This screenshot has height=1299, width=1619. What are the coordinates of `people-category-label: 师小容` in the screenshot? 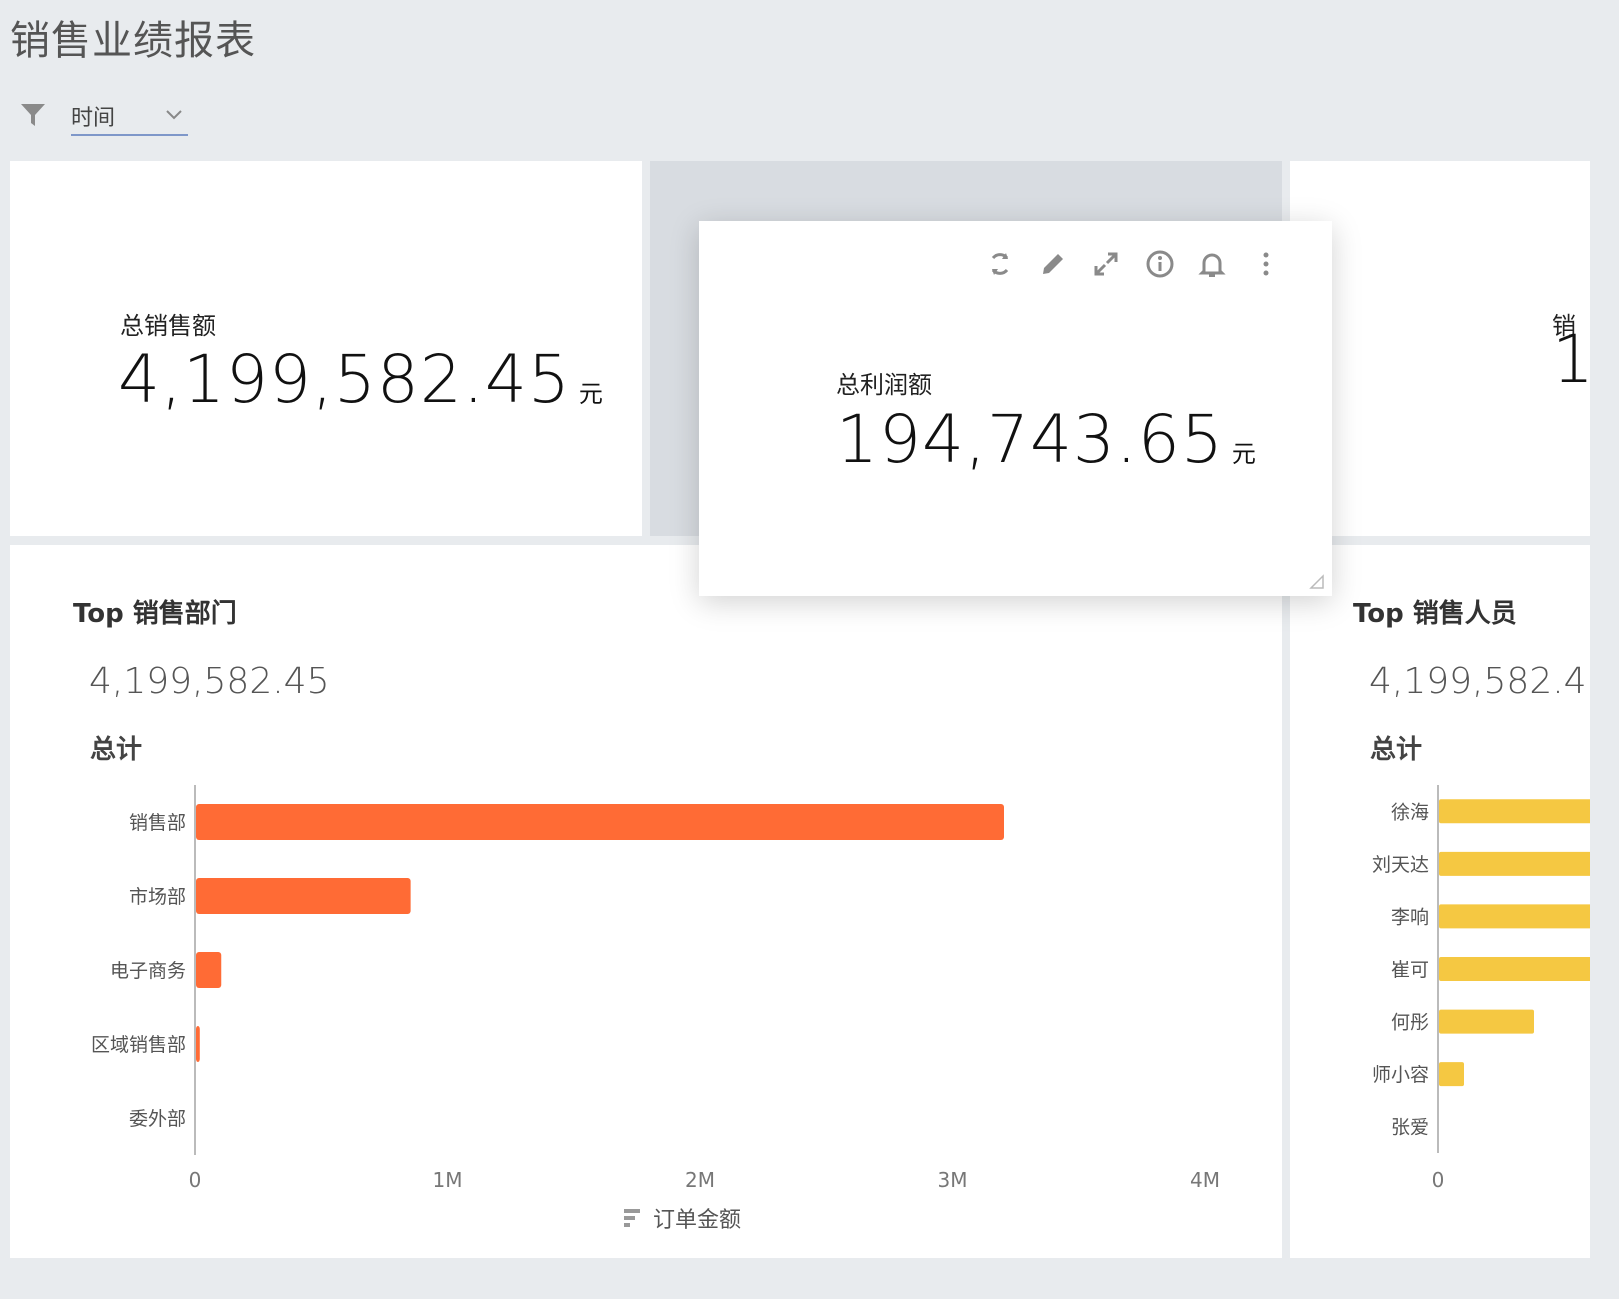 It's located at (1400, 1075).